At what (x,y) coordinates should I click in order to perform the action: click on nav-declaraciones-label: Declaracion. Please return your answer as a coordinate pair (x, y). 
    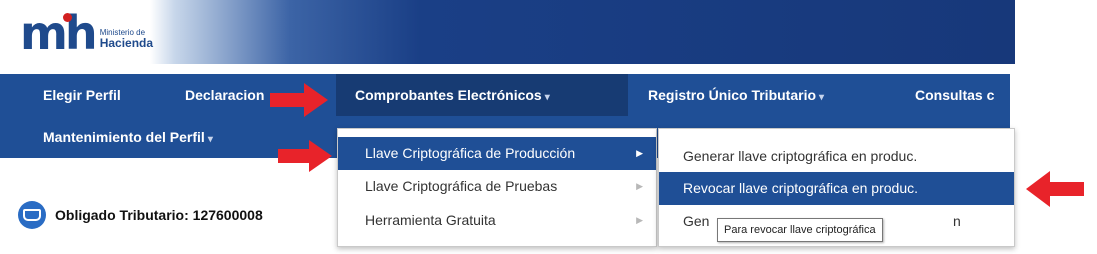
    Looking at the image, I should click on (225, 95).